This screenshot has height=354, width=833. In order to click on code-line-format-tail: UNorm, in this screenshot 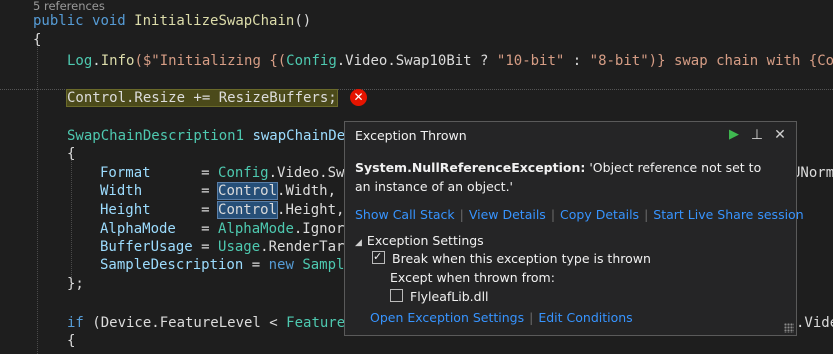, I will do `click(812, 173)`.